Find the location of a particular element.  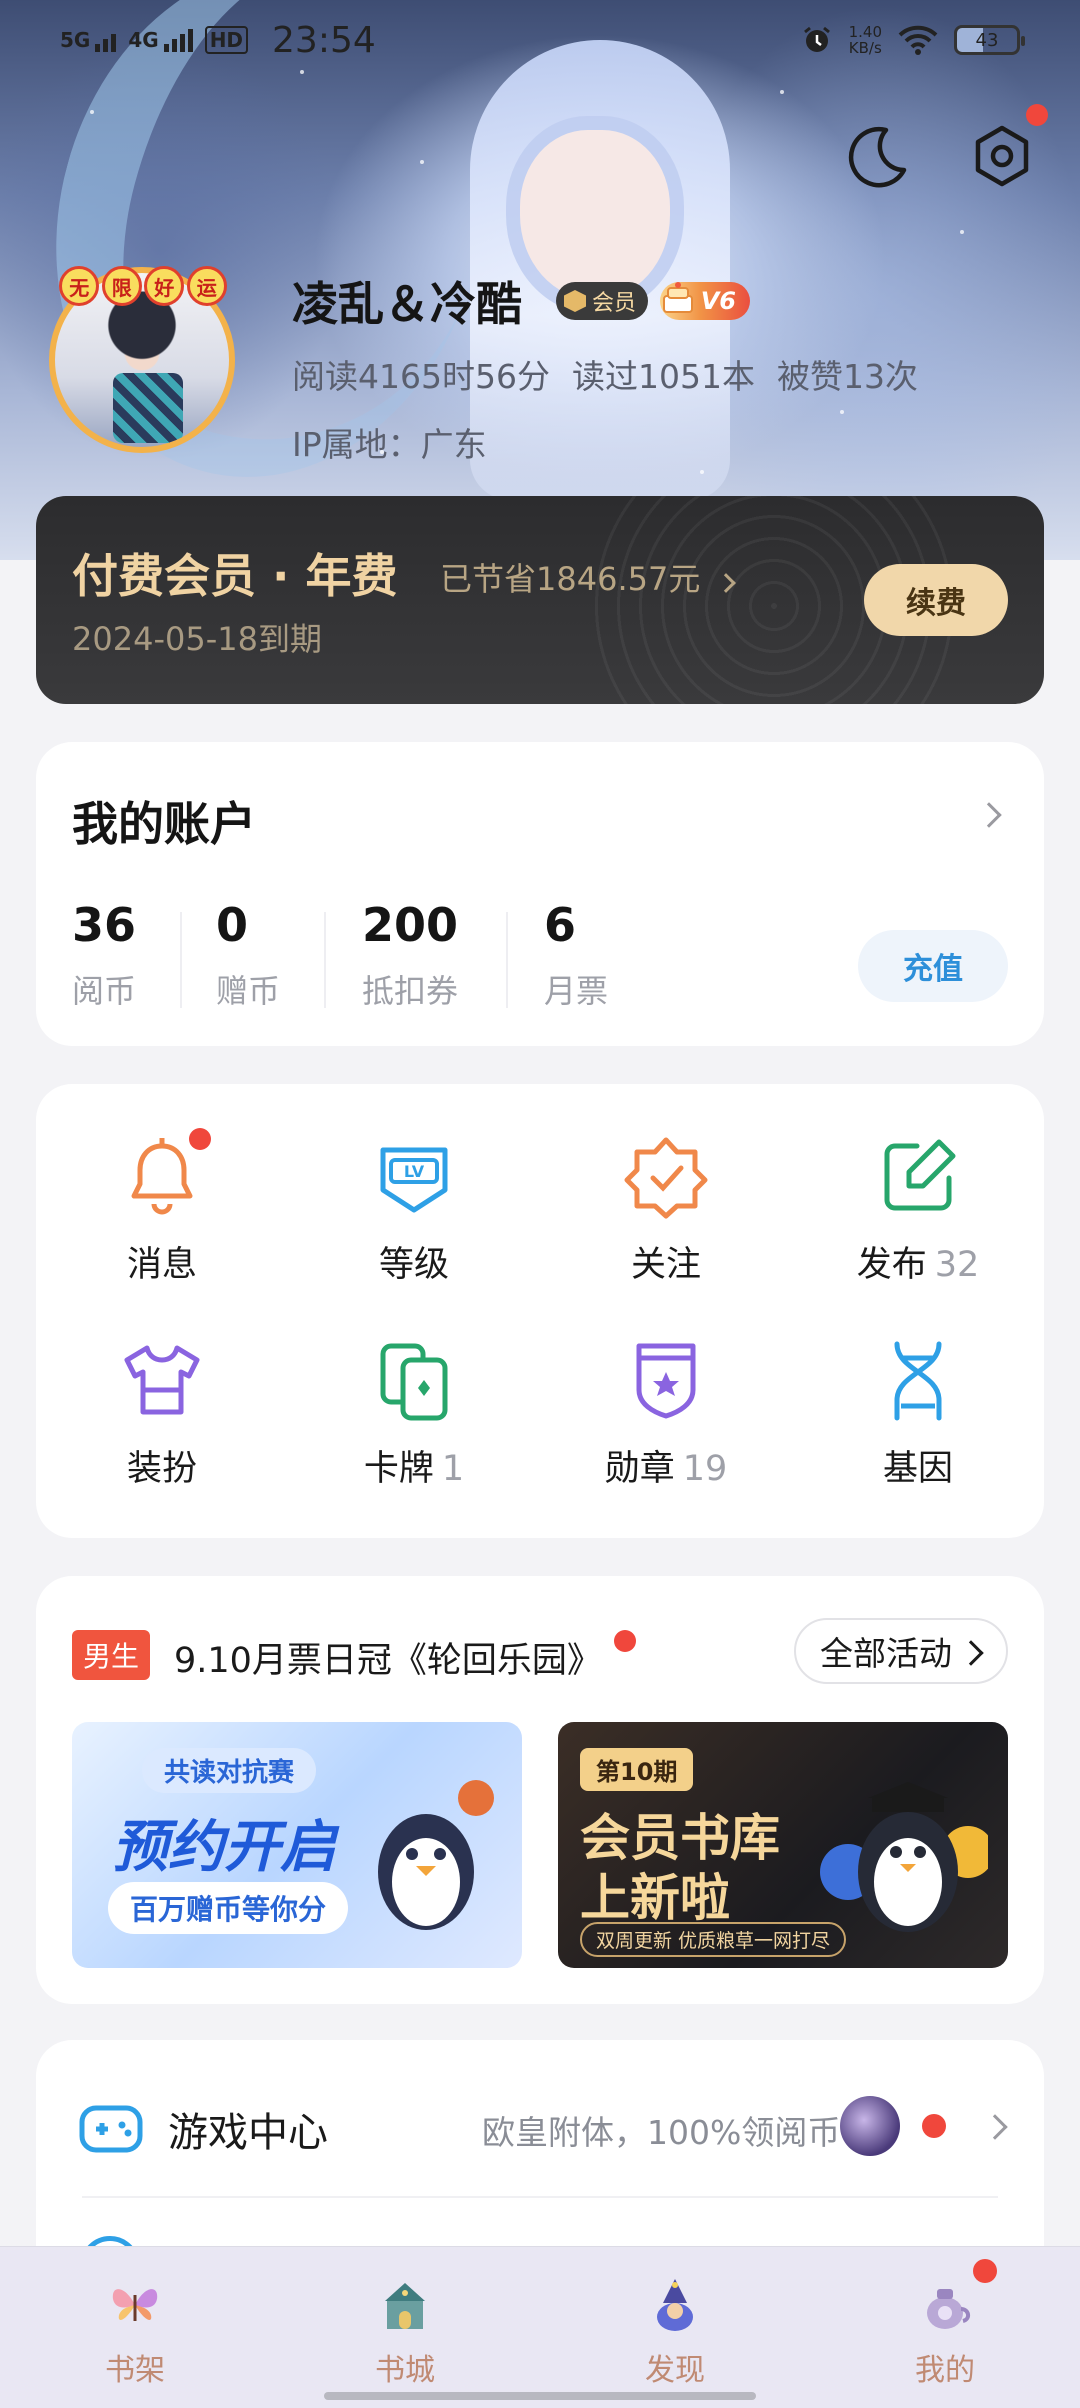

messages-notification-dot is located at coordinates (200, 1139).